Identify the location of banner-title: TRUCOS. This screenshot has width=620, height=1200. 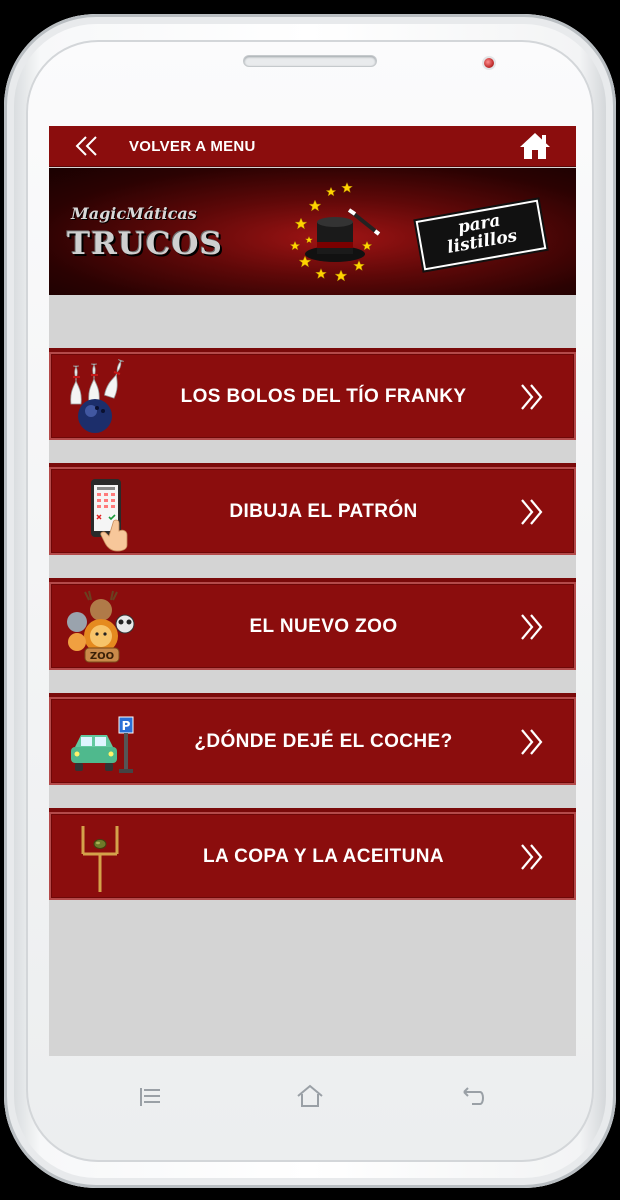
(145, 244).